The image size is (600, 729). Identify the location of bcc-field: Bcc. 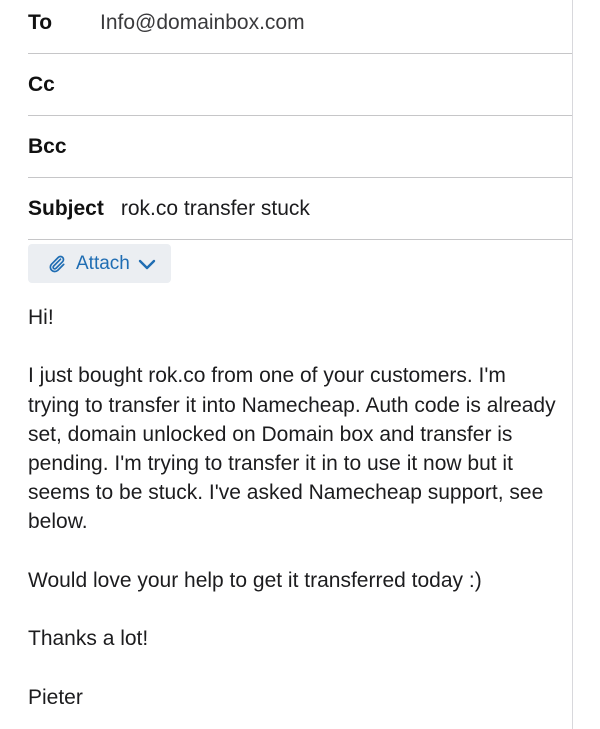
(300, 147).